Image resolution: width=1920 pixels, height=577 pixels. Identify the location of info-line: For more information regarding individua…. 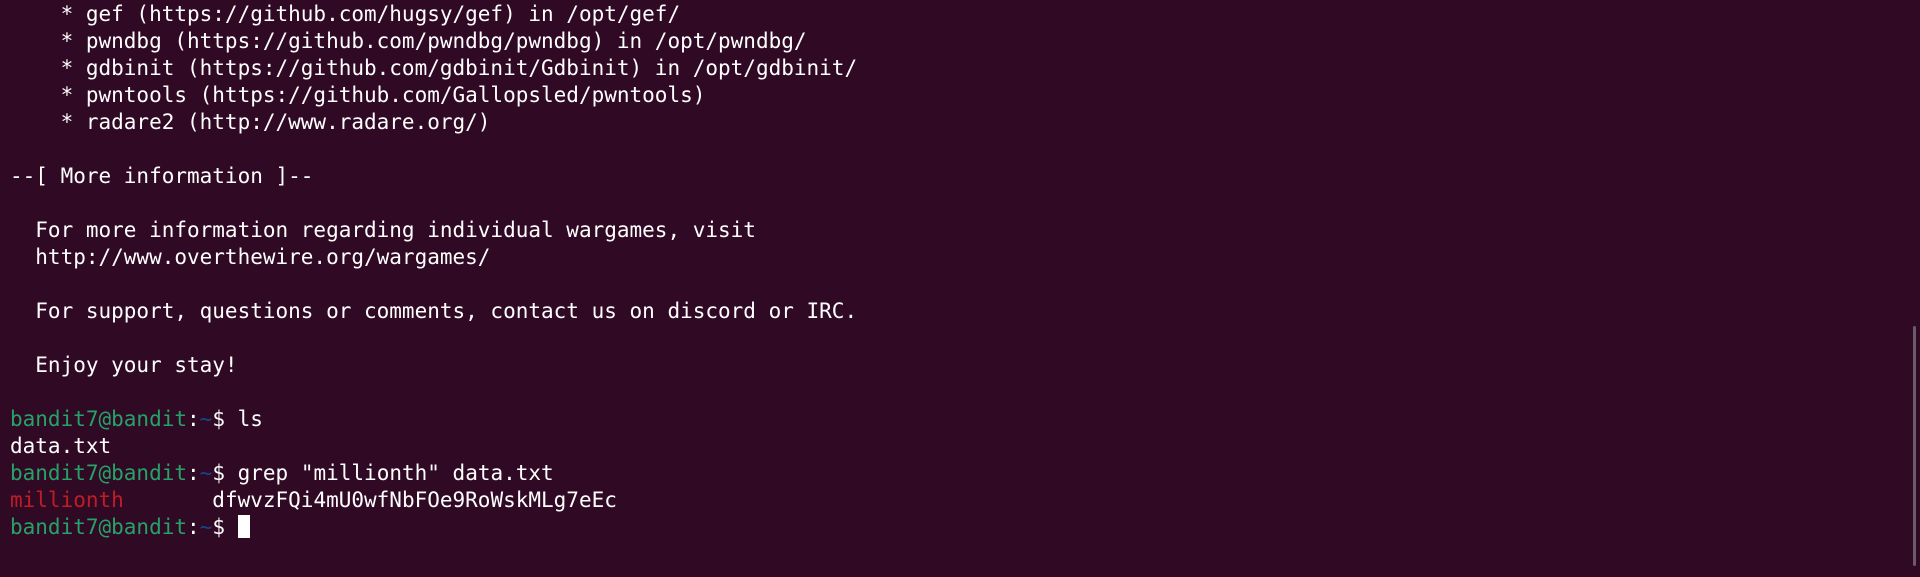
(383, 230).